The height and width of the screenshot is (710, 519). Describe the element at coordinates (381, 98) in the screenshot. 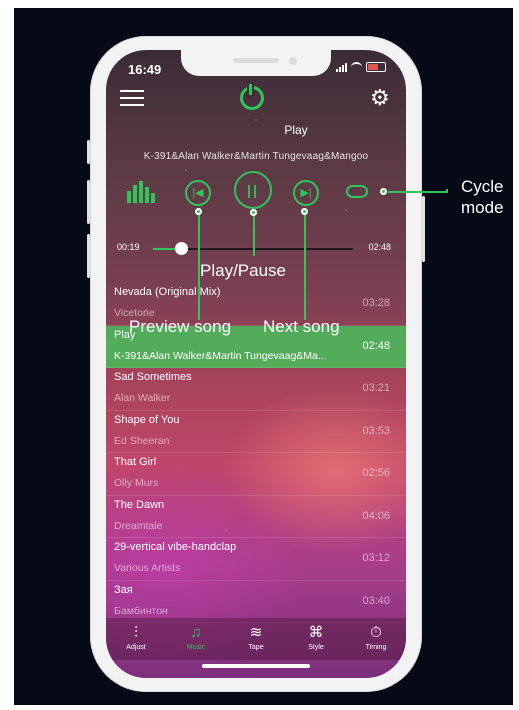

I see `gear-icon: ⚙` at that location.